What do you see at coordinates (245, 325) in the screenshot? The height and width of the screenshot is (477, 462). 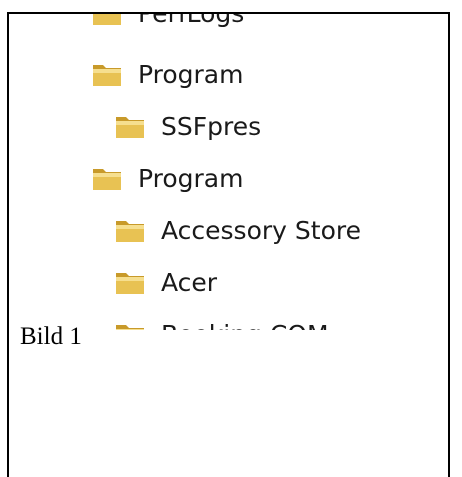 I see `tree-item-label: Booking.COM` at bounding box center [245, 325].